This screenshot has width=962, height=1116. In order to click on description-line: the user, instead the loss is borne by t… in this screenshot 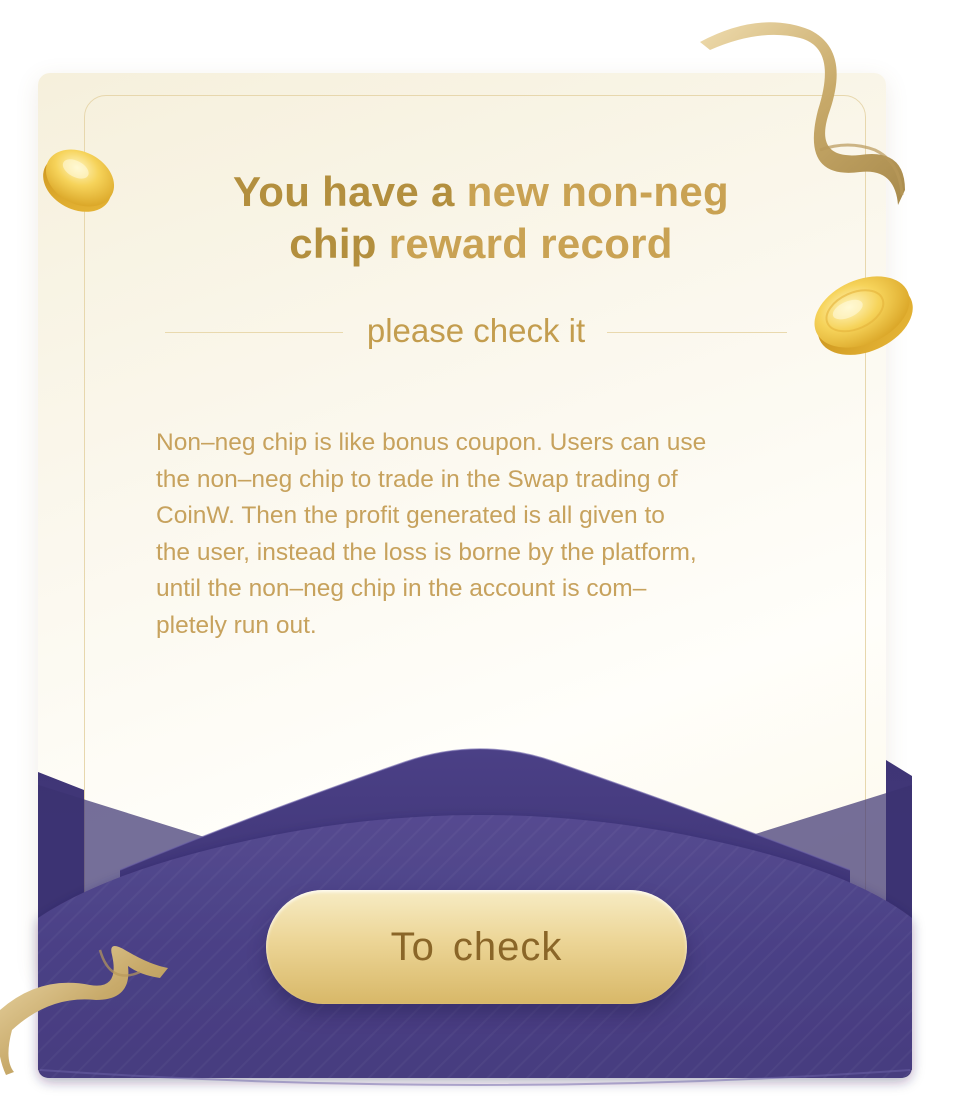, I will do `click(426, 552)`.